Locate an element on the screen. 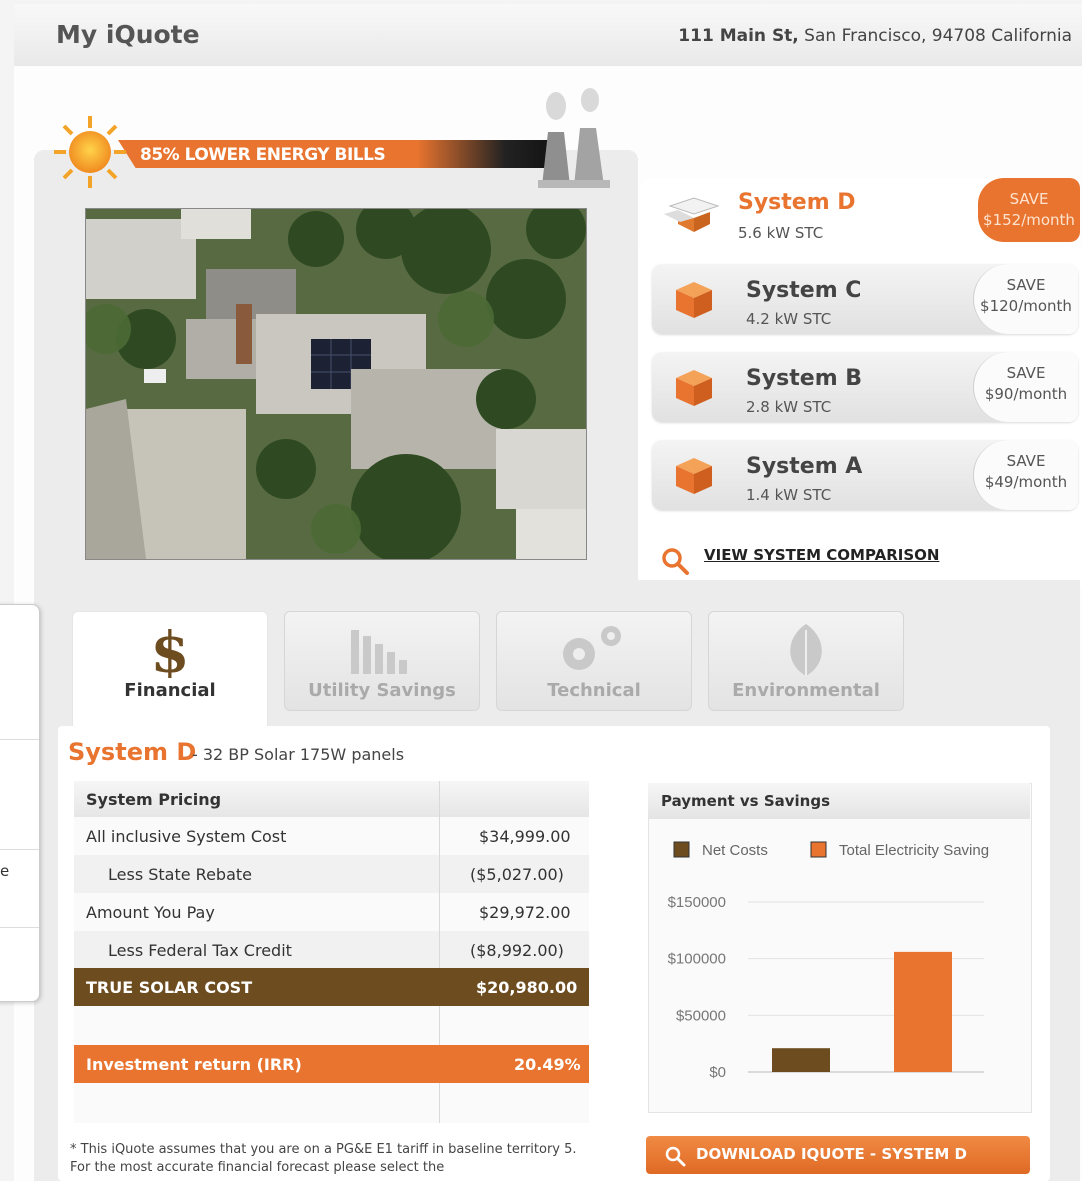 The width and height of the screenshot is (1082, 1181). page-title: My iQuote is located at coordinates (128, 34).